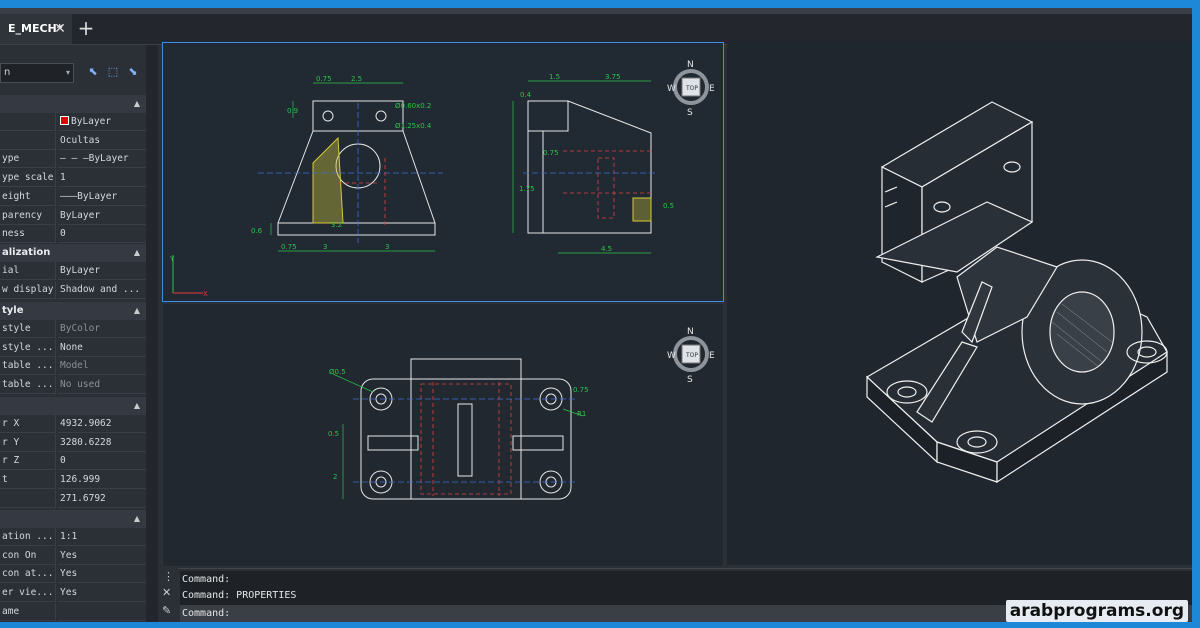 The width and height of the screenshot is (1200, 628). Describe the element at coordinates (257, 231) in the screenshot. I see `svg-text: 0.6` at that location.